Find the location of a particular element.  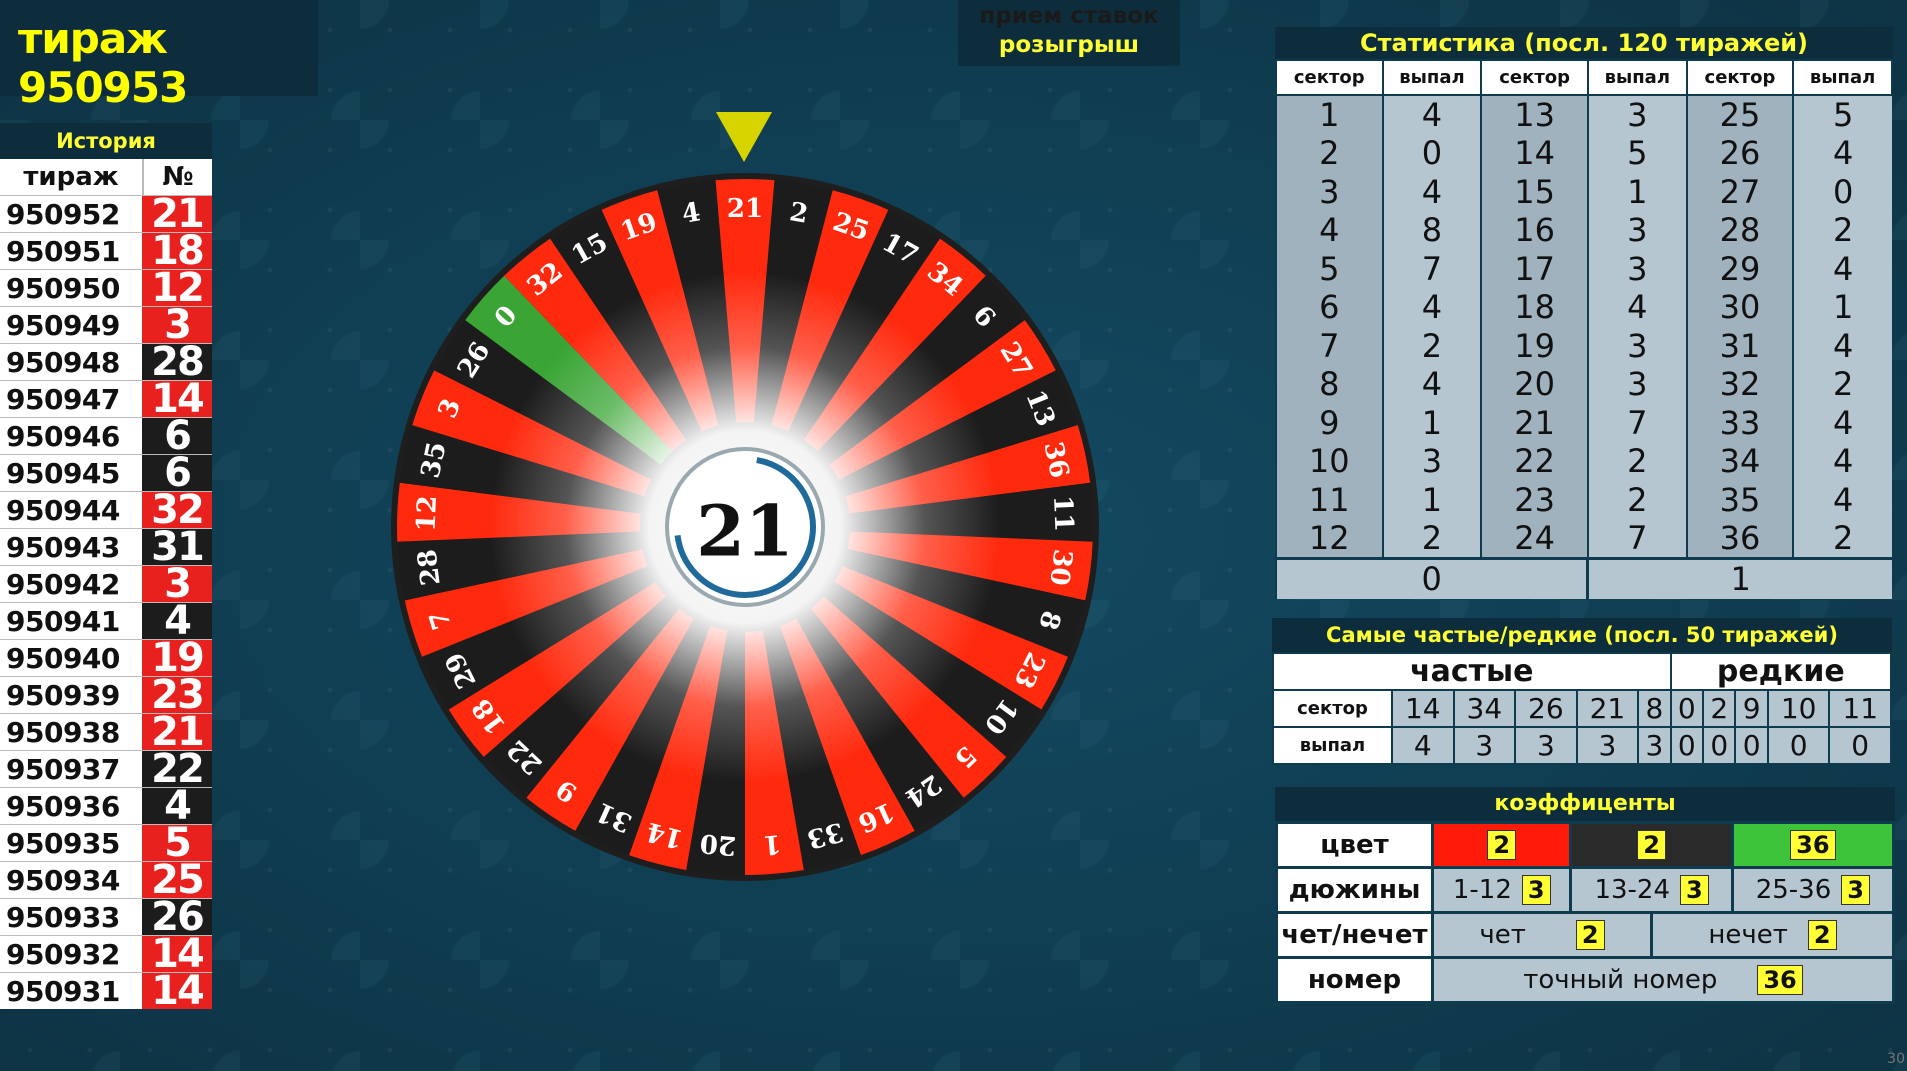

stat-sector: 11 is located at coordinates (1329, 499).